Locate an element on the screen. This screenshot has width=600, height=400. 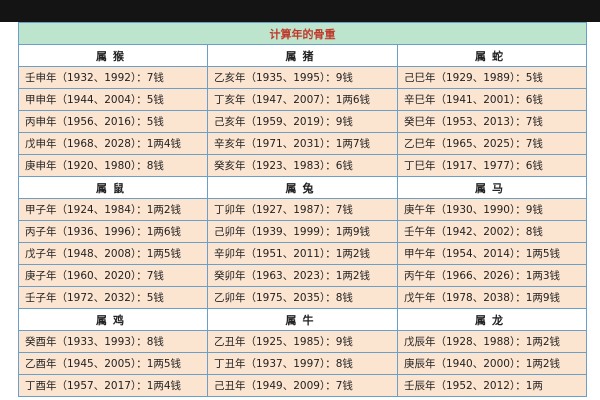
zodiac-header: 属牛 is located at coordinates (302, 319).